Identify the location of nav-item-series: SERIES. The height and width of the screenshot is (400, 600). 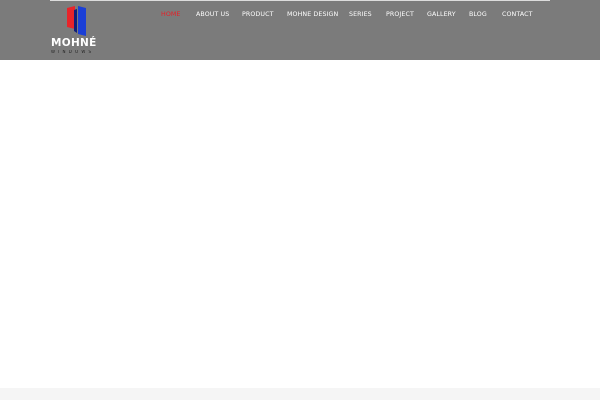
(360, 15).